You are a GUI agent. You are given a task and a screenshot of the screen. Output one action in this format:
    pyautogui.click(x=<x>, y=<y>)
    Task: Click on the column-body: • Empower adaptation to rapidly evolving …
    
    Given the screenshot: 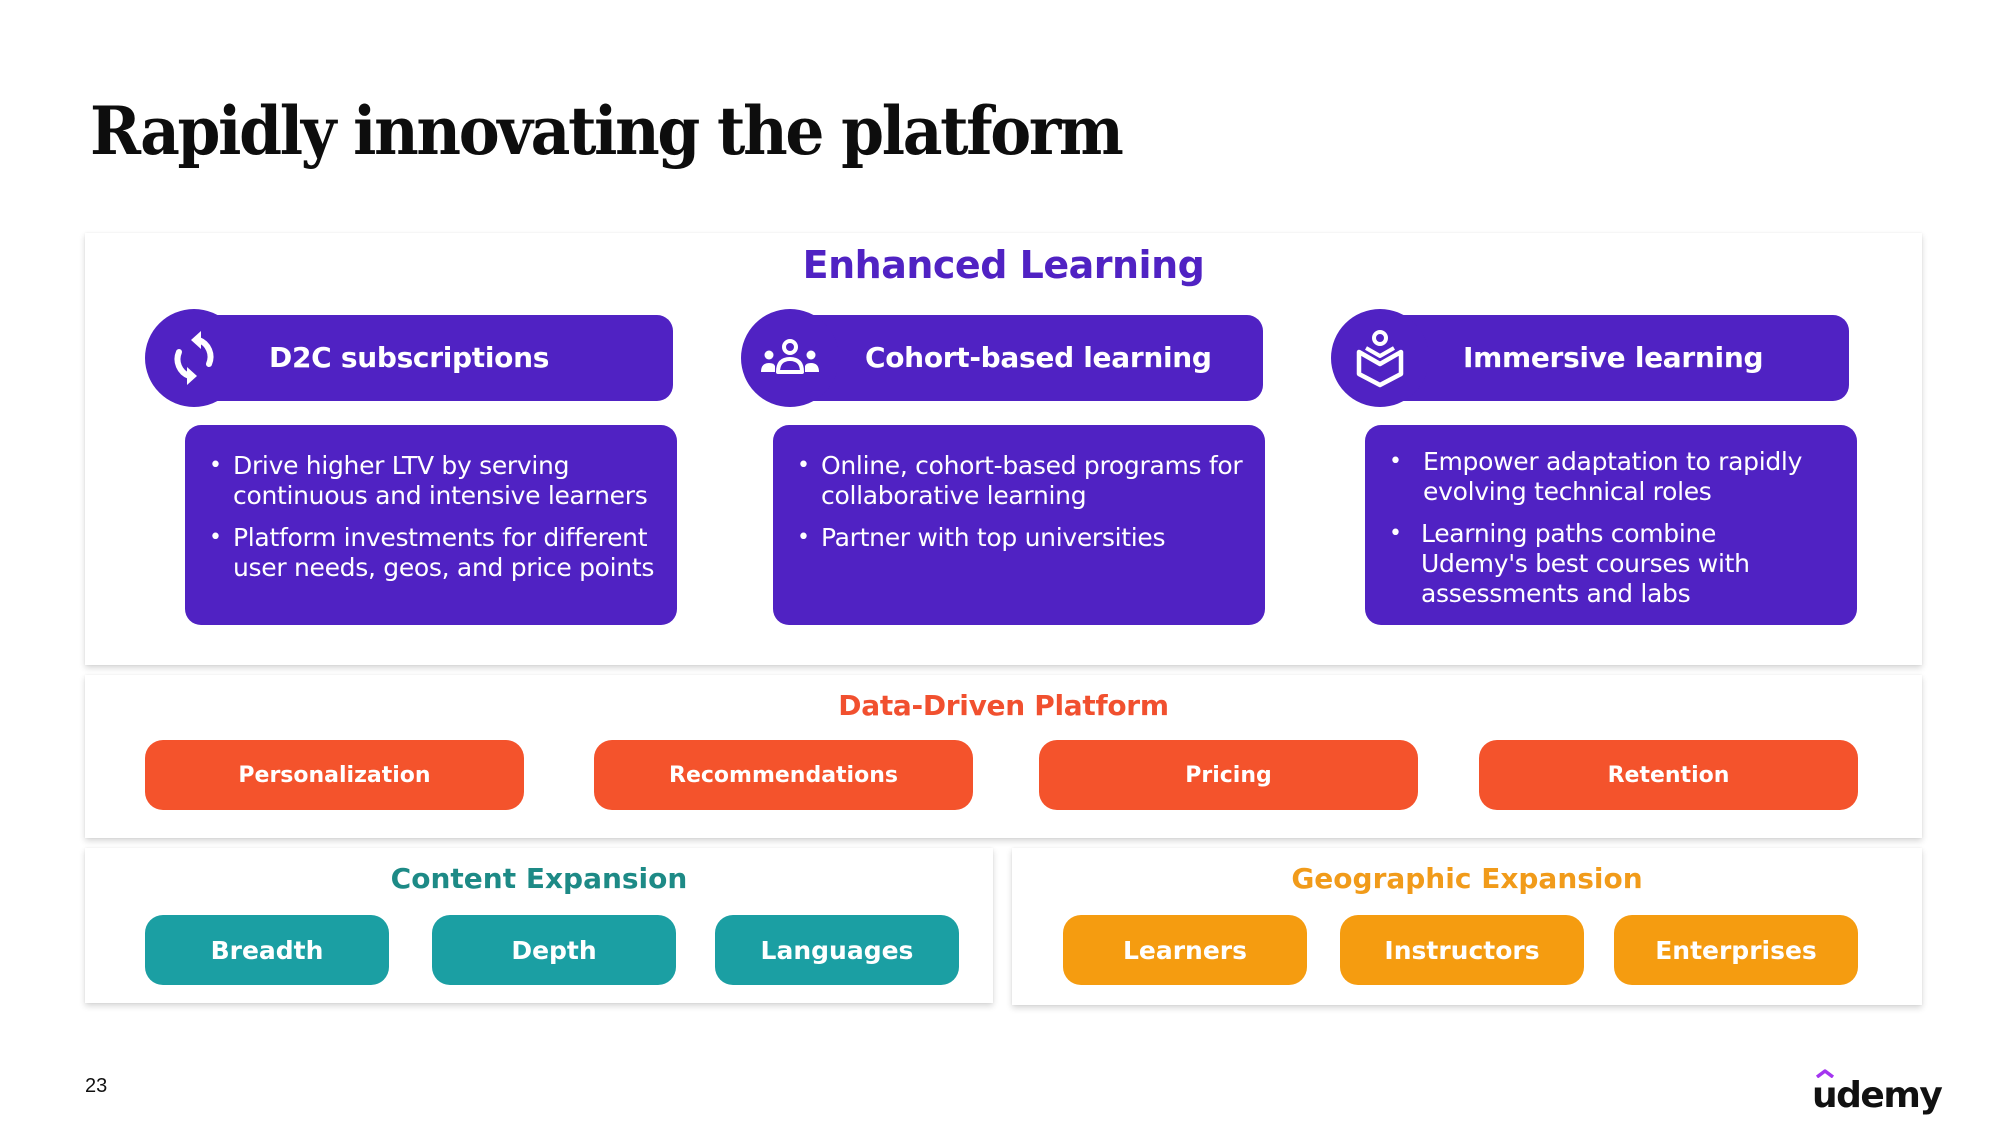 What is the action you would take?
    pyautogui.click(x=1611, y=525)
    